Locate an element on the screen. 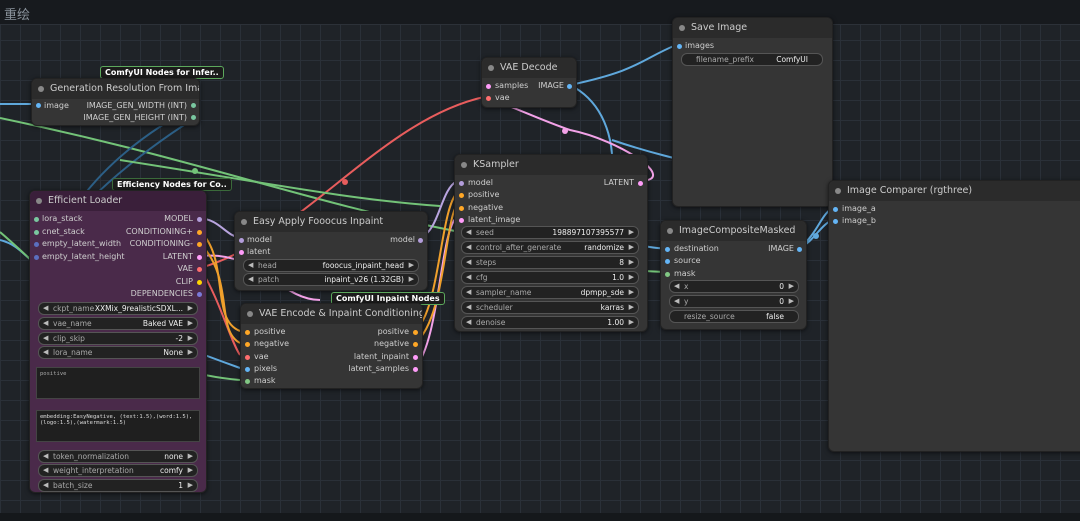  positive-prompt-textarea: positive is located at coordinates (118, 383).